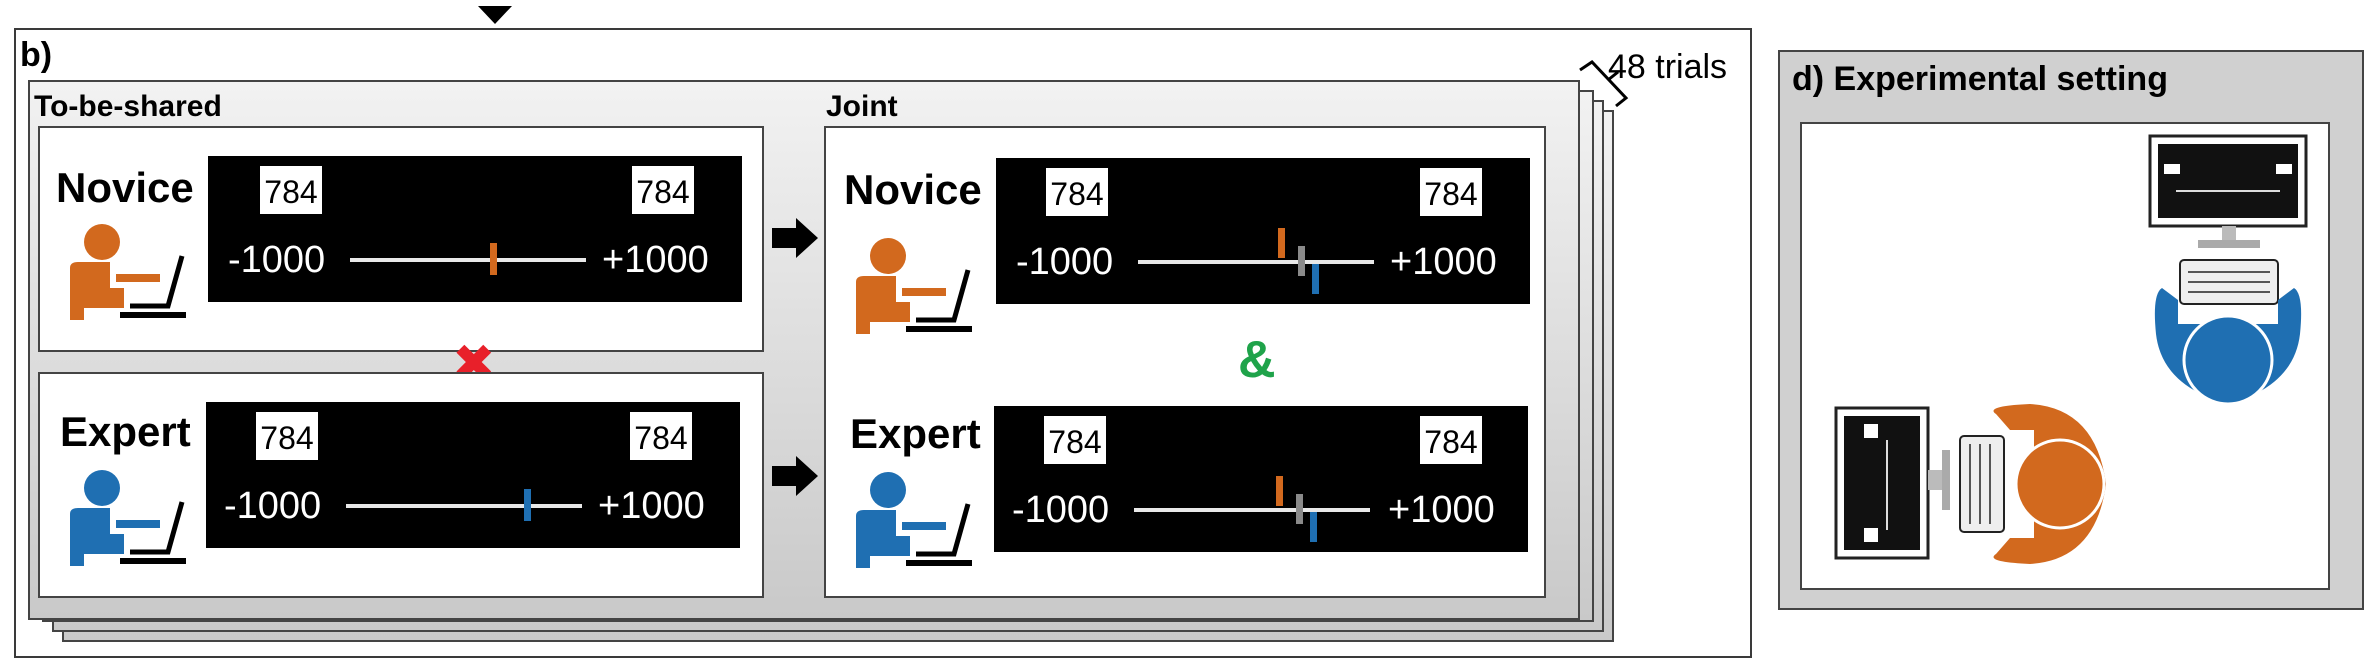 This screenshot has height=664, width=2378. I want to click on shared-novice-scale-max: +1000, so click(655, 260).